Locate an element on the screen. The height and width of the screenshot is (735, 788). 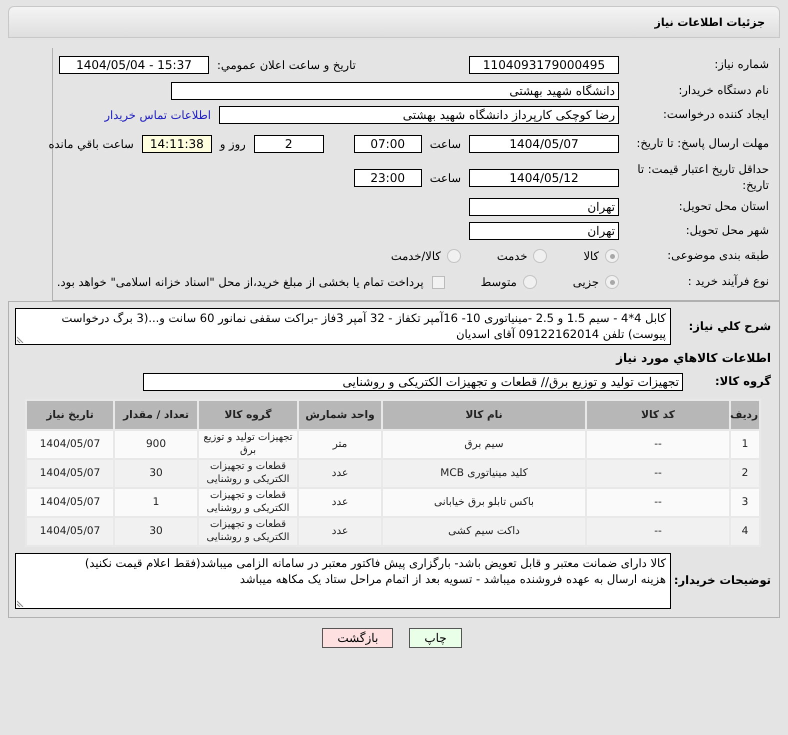
days-field: 2 is located at coordinates (289, 144).